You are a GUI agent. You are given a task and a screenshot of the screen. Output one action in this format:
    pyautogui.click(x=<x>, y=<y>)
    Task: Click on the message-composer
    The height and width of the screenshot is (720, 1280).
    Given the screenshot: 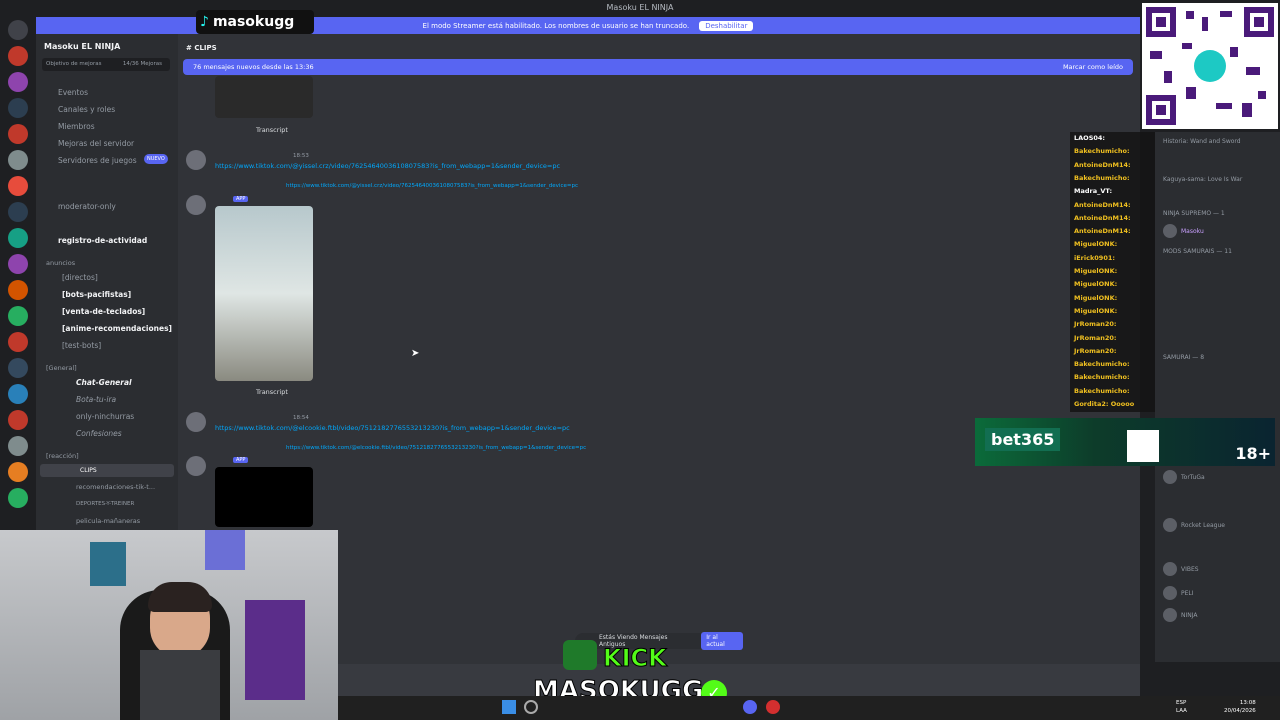 What is the action you would take?
    pyautogui.click(x=739, y=680)
    